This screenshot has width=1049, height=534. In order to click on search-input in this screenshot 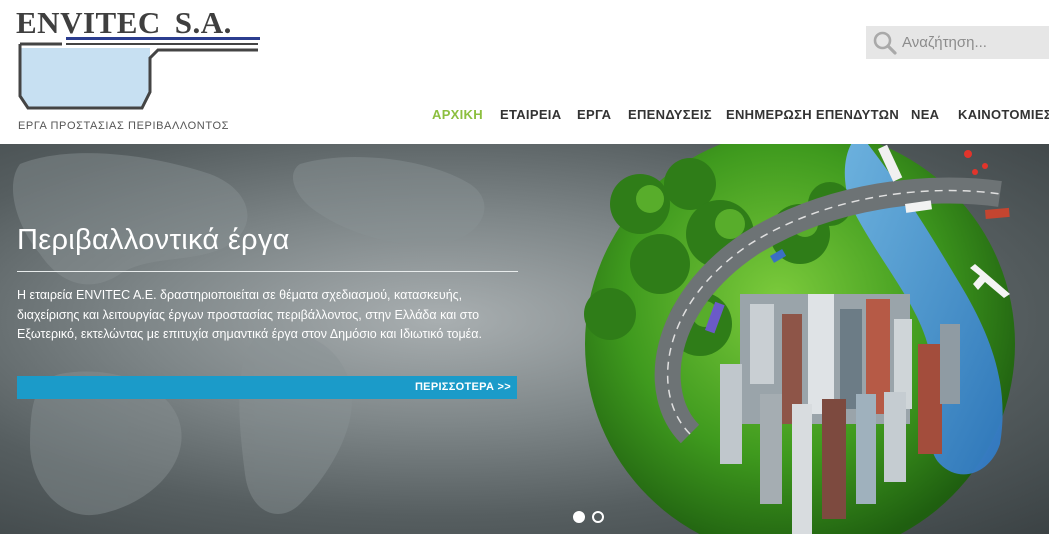, I will do `click(972, 42)`.